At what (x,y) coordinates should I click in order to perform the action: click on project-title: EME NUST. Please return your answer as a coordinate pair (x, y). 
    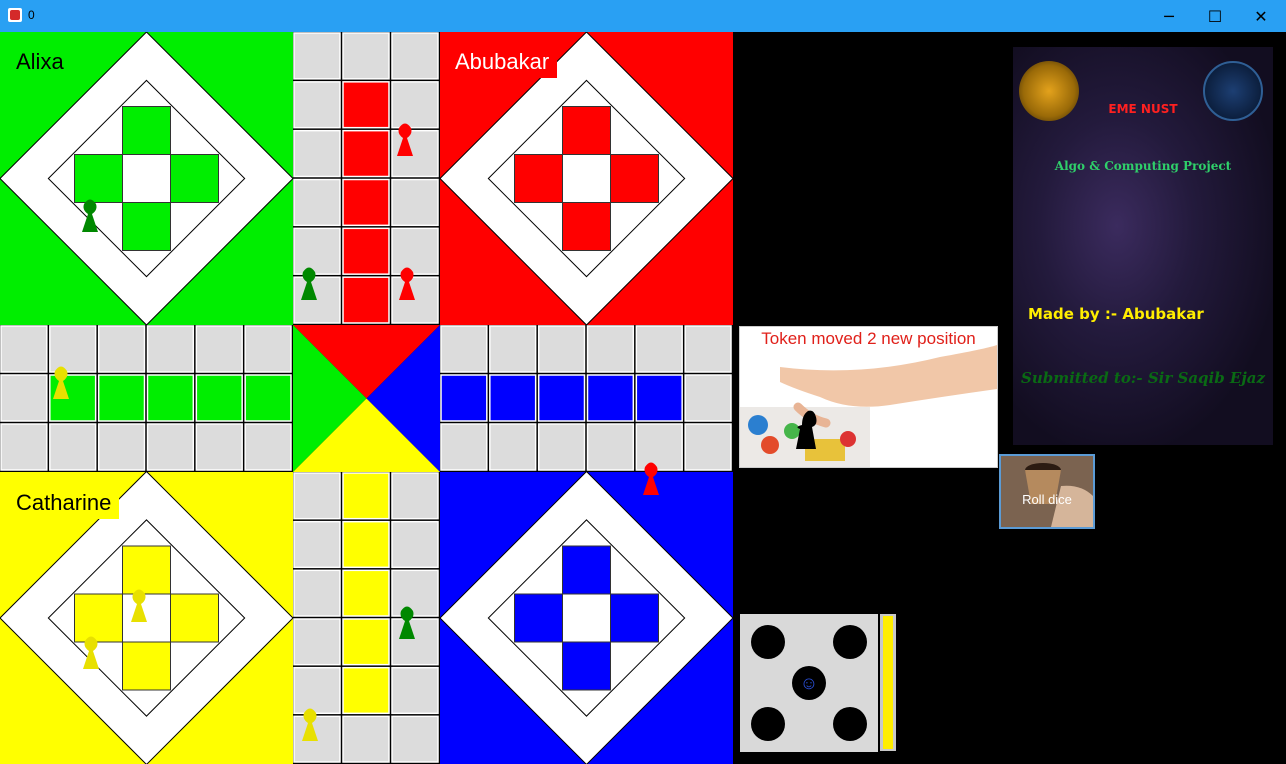
    Looking at the image, I should click on (1143, 109).